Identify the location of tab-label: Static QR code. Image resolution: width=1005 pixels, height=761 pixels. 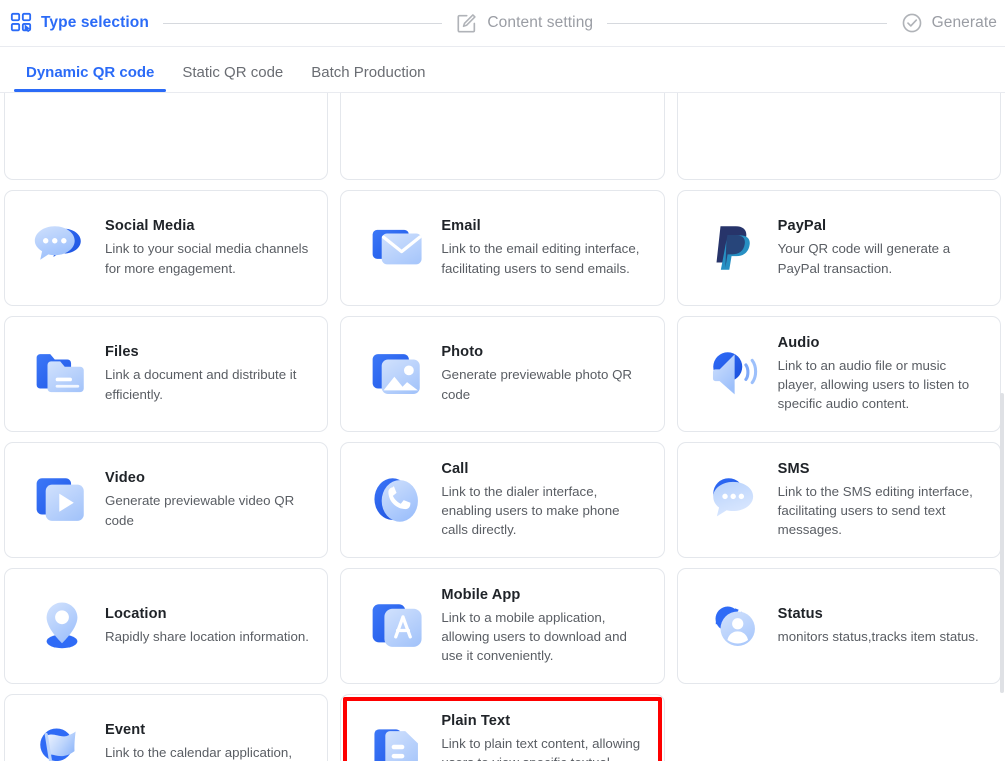
(233, 72).